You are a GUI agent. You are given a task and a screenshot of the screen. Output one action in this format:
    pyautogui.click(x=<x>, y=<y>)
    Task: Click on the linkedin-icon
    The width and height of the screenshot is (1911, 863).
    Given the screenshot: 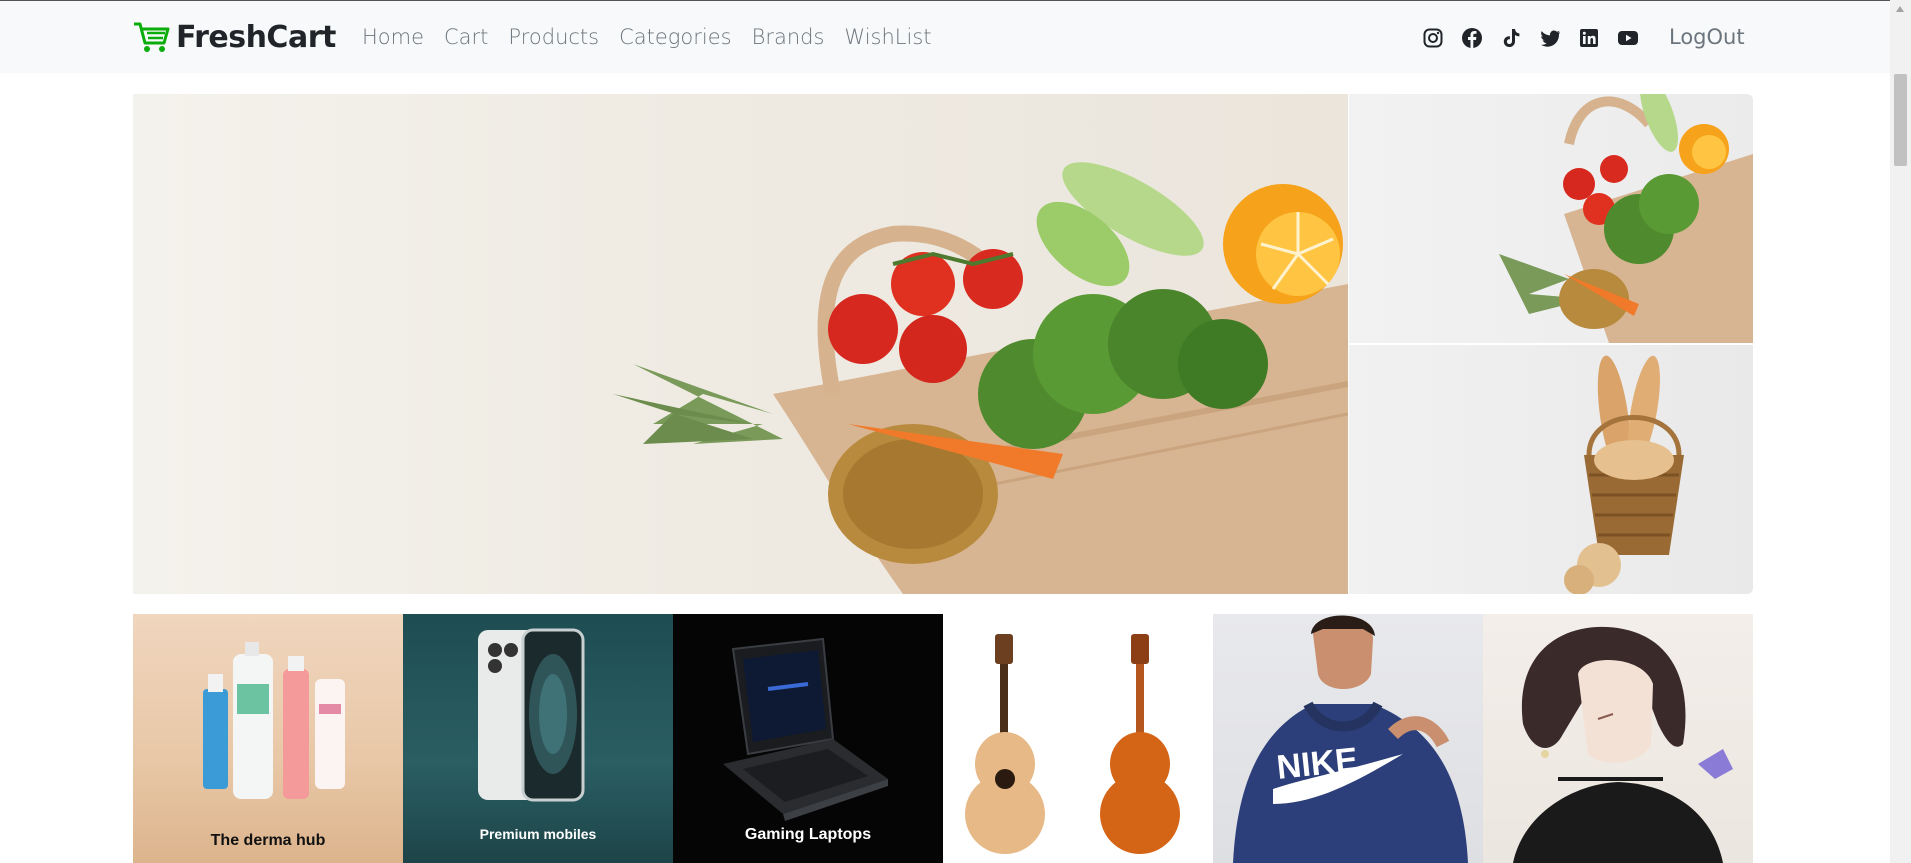 What is the action you would take?
    pyautogui.click(x=1589, y=38)
    